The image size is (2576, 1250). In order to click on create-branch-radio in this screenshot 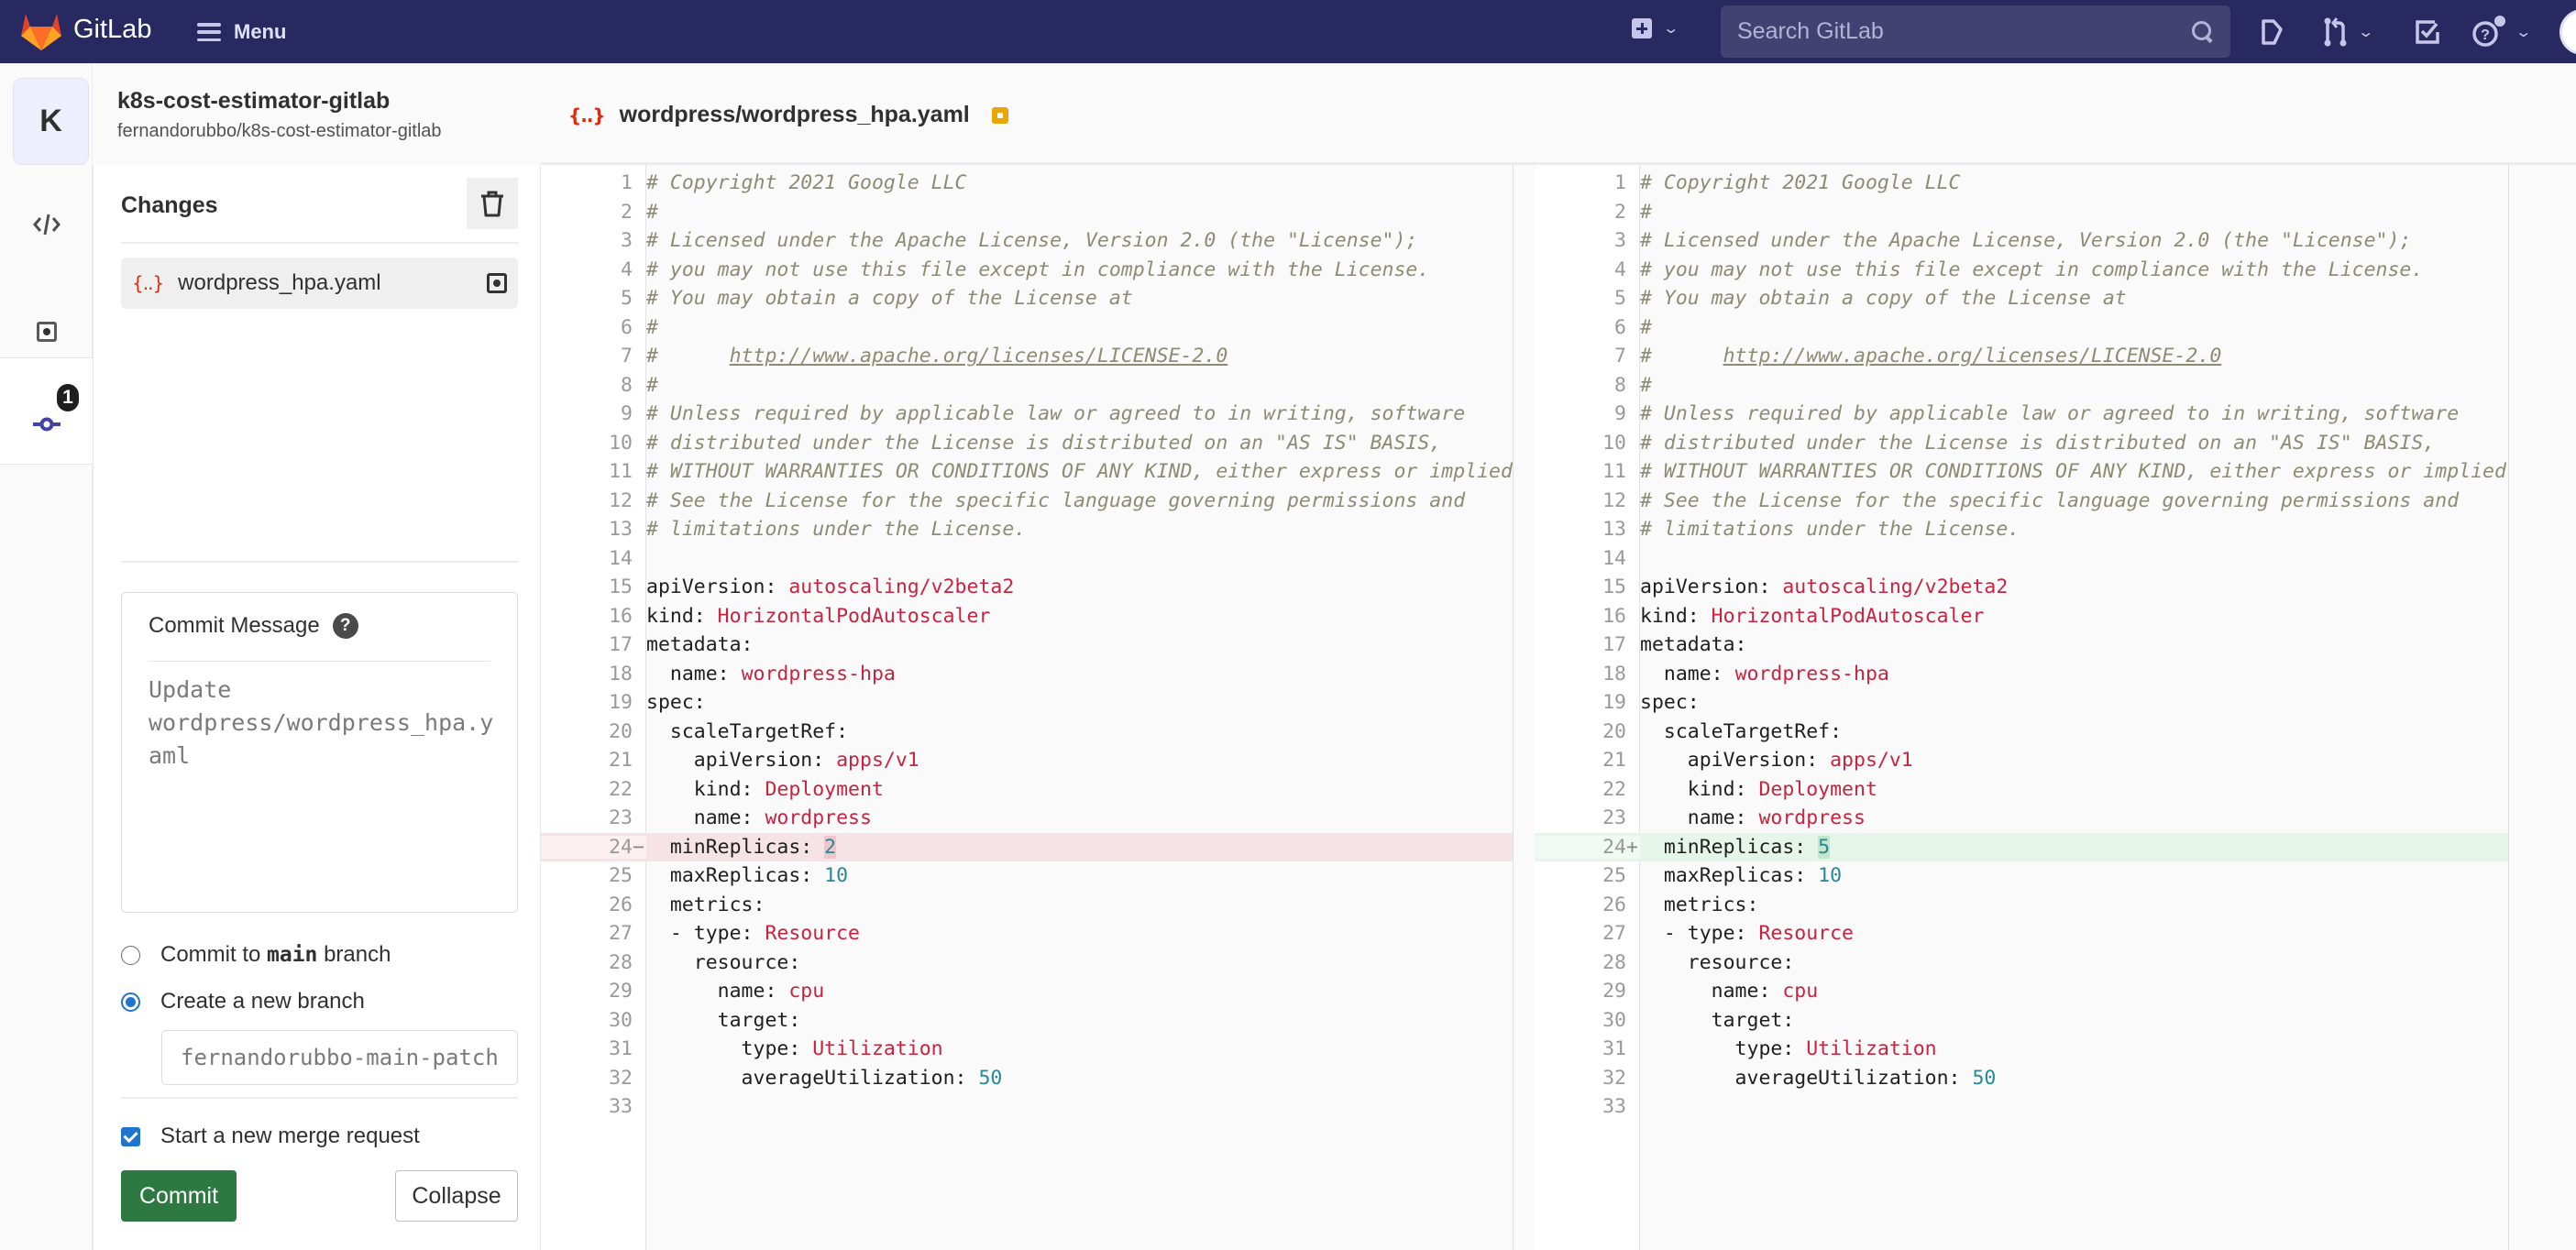, I will do `click(130, 1002)`.